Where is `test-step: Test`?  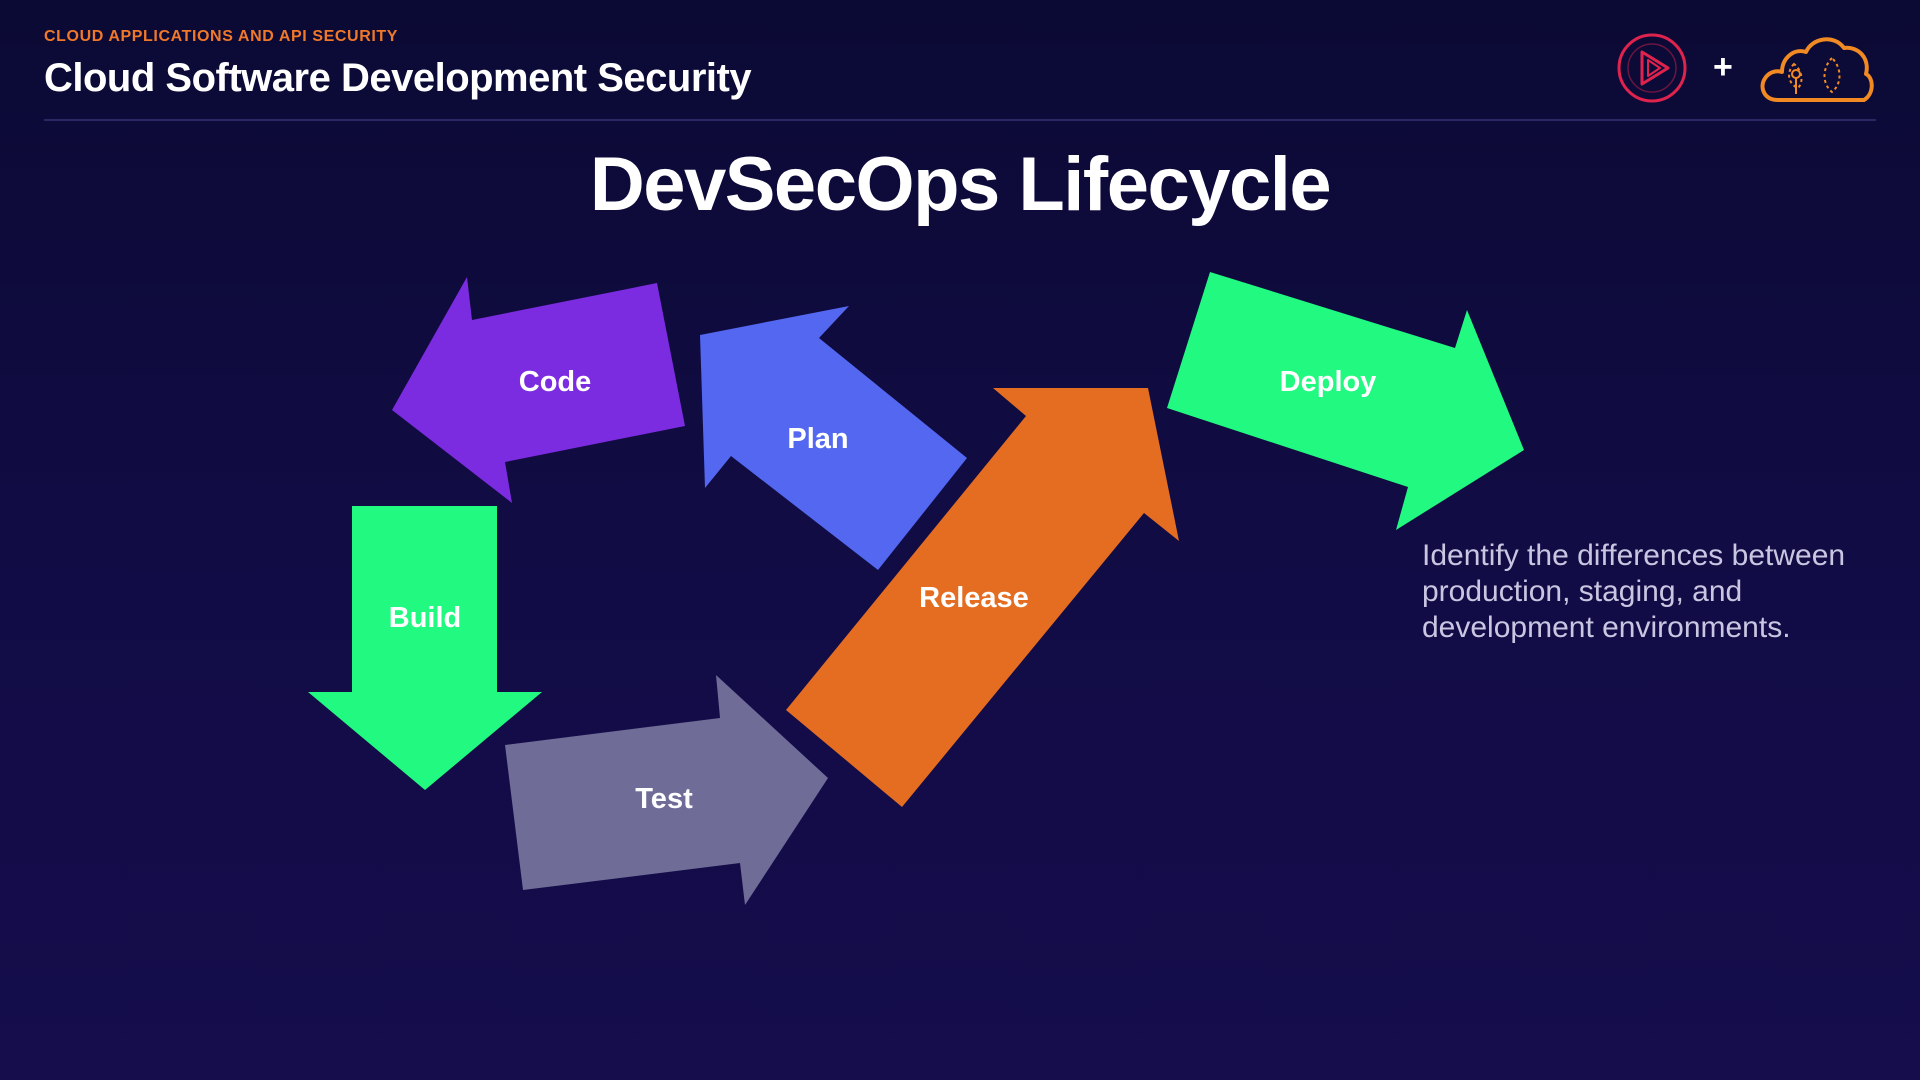
test-step: Test is located at coordinates (666, 790).